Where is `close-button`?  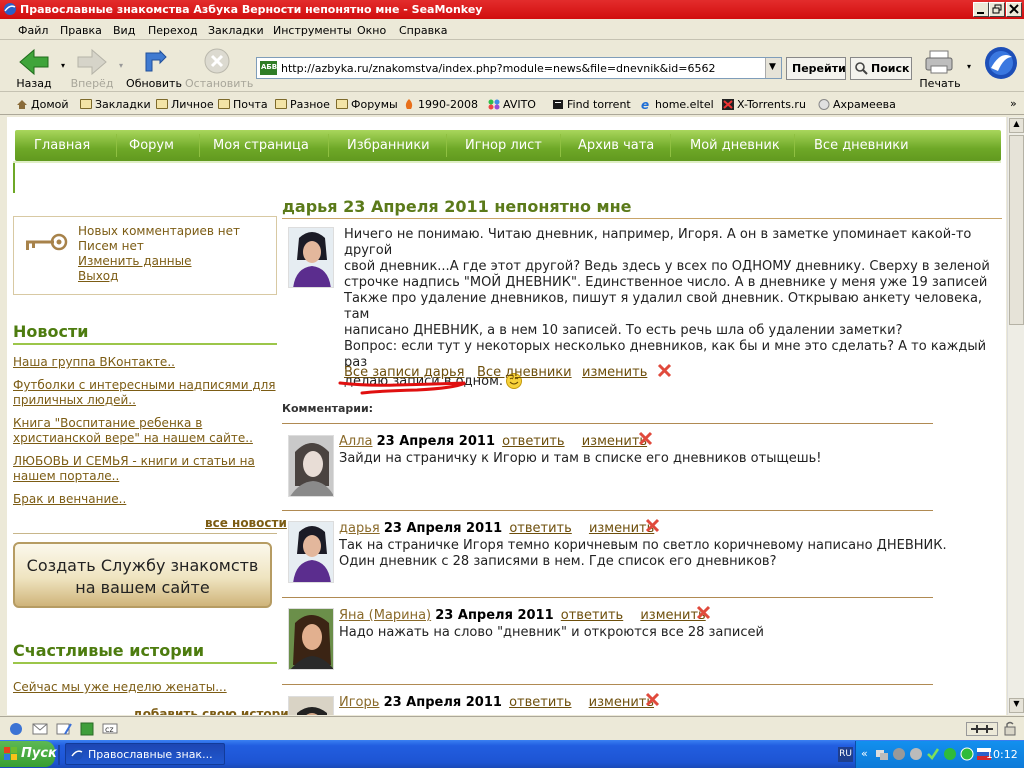 close-button is located at coordinates (1014, 9).